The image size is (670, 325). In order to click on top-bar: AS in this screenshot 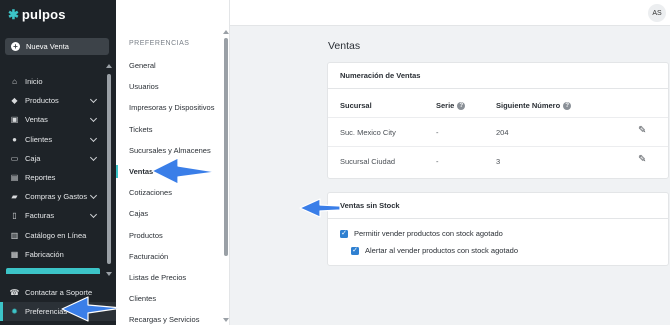, I will do `click(450, 13)`.